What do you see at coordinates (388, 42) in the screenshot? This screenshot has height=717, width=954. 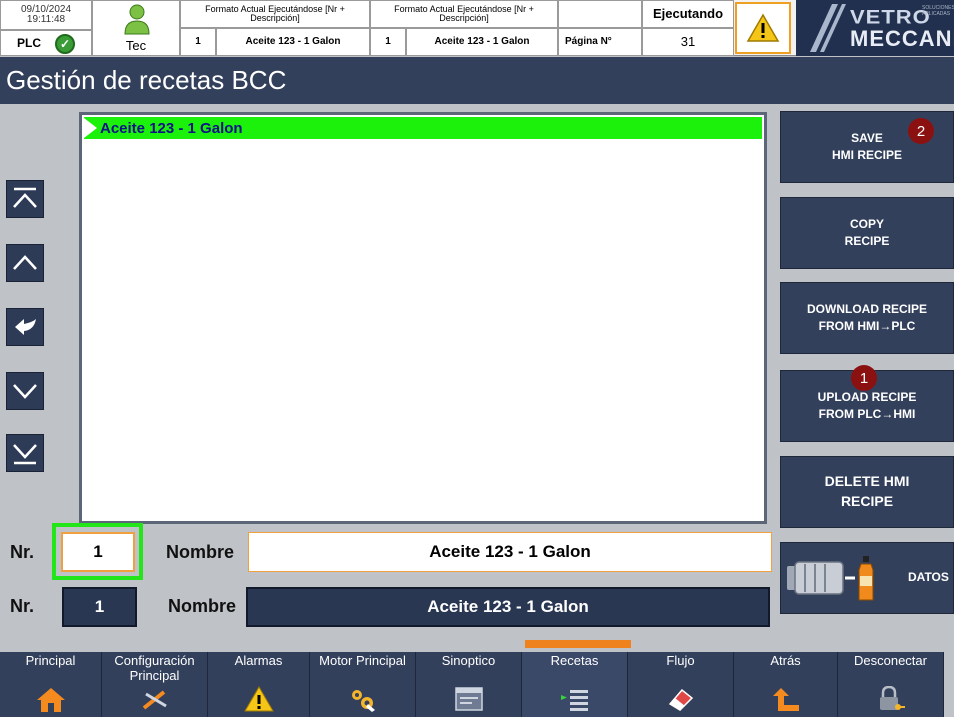 I see `format2-nr: 1` at bounding box center [388, 42].